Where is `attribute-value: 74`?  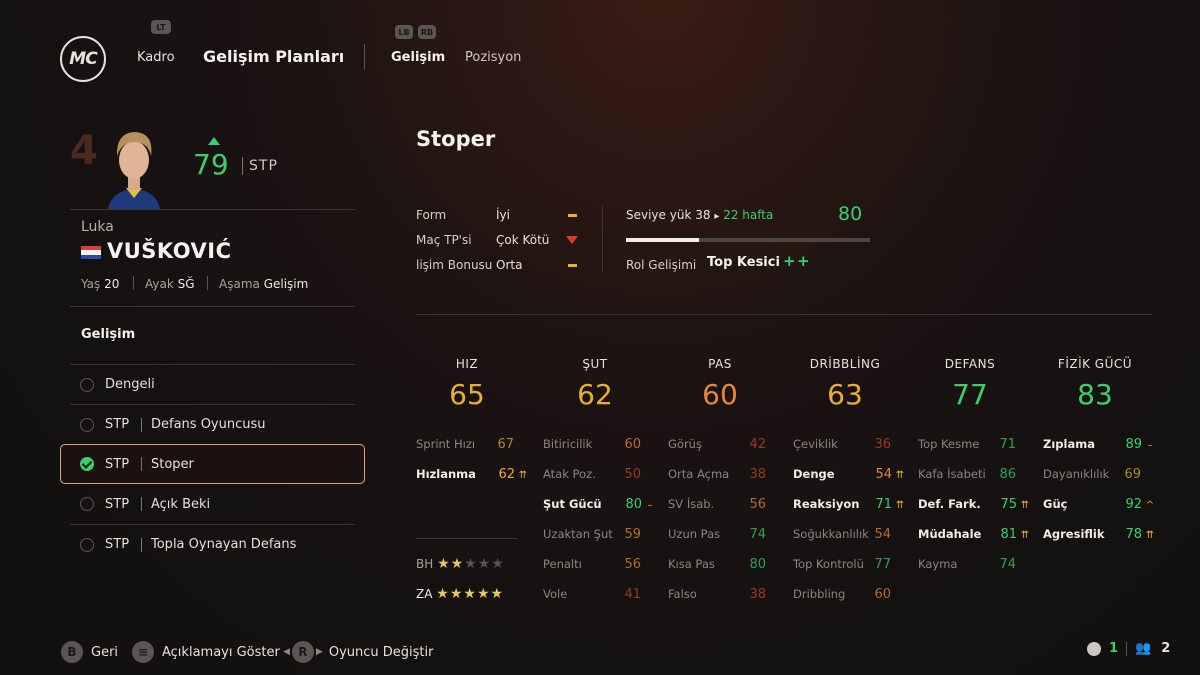
attribute-value: 74 is located at coordinates (757, 534).